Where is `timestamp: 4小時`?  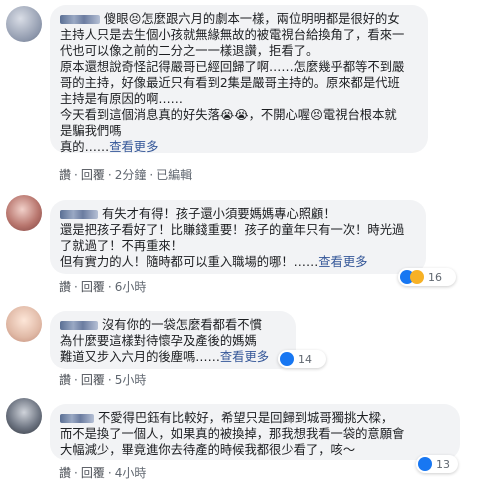
timestamp: 4小時 is located at coordinates (131, 473).